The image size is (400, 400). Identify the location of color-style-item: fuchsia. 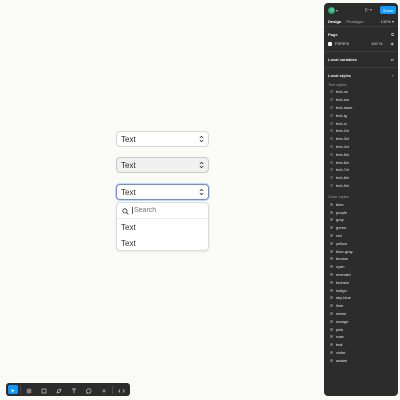
(361, 282).